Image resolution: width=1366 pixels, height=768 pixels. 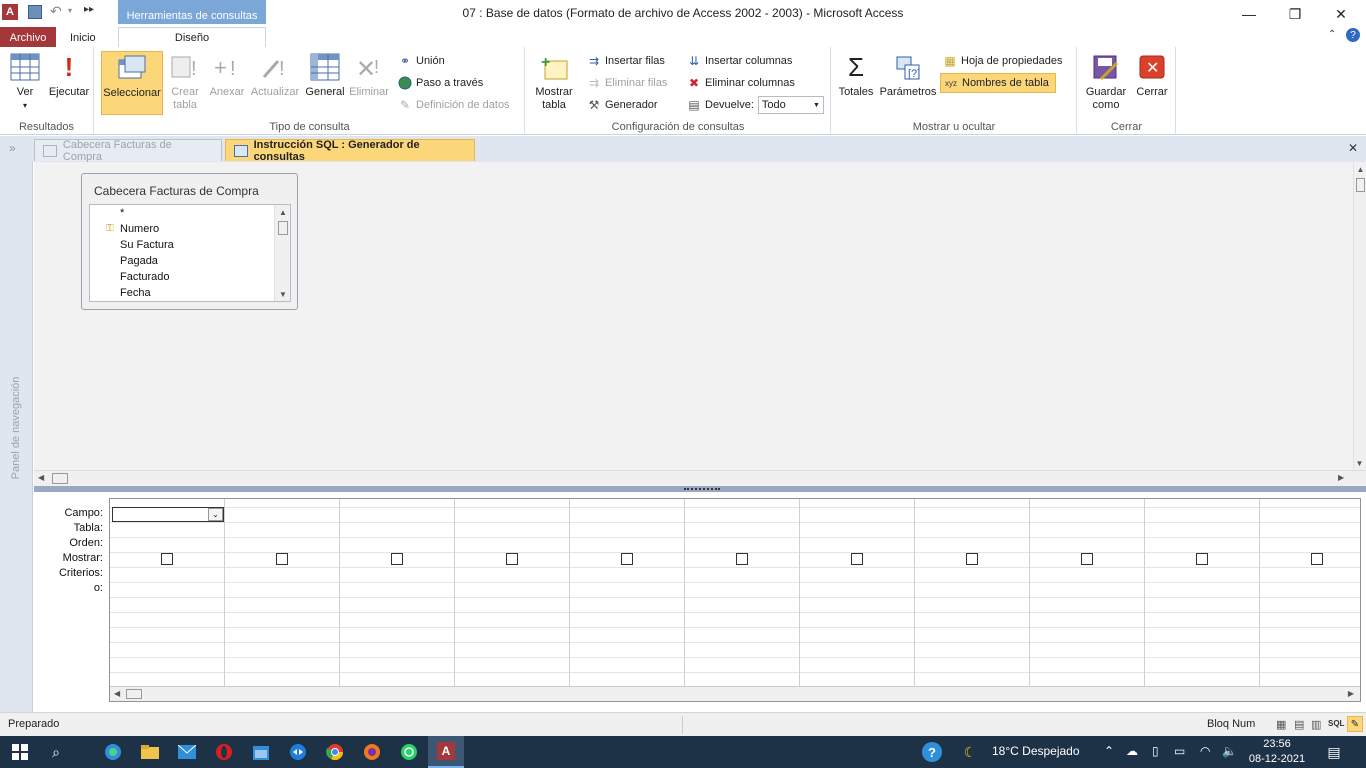 What do you see at coordinates (1155, 751) in the screenshot?
I see `device-icon: ▯` at bounding box center [1155, 751].